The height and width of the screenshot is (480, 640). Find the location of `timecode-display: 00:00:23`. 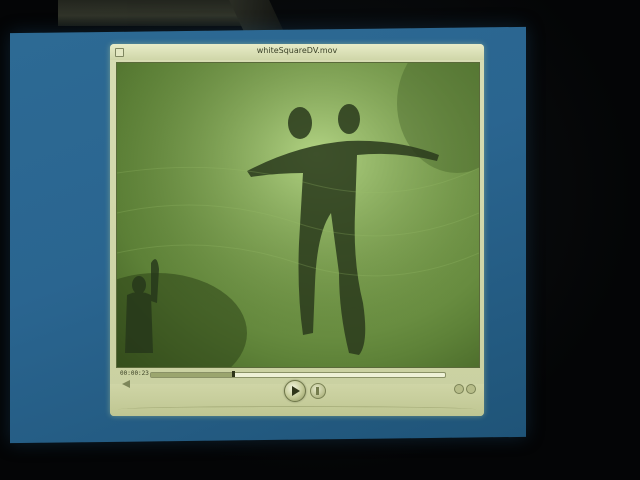

timecode-display: 00:00:23 is located at coordinates (134, 373).